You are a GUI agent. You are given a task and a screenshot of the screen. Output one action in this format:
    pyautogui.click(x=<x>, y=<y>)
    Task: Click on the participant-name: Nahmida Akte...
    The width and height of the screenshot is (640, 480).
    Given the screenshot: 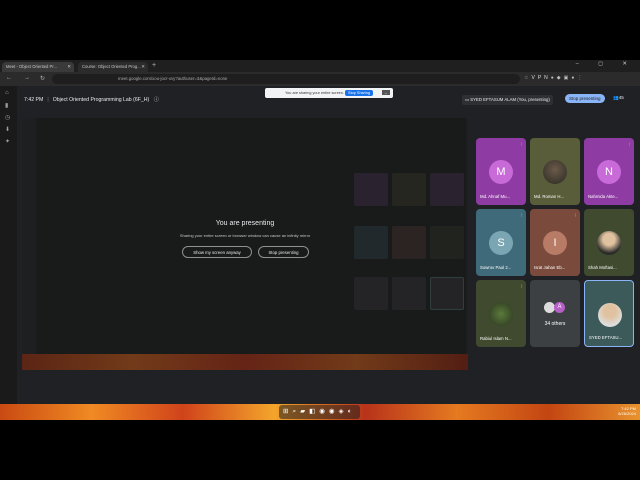 What is the action you would take?
    pyautogui.click(x=603, y=196)
    